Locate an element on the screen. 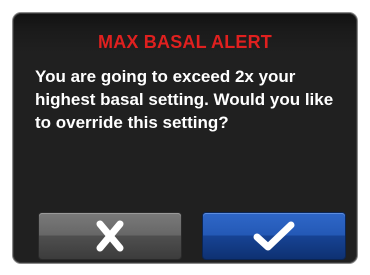 The width and height of the screenshot is (370, 275). checkmark-icon is located at coordinates (274, 236).